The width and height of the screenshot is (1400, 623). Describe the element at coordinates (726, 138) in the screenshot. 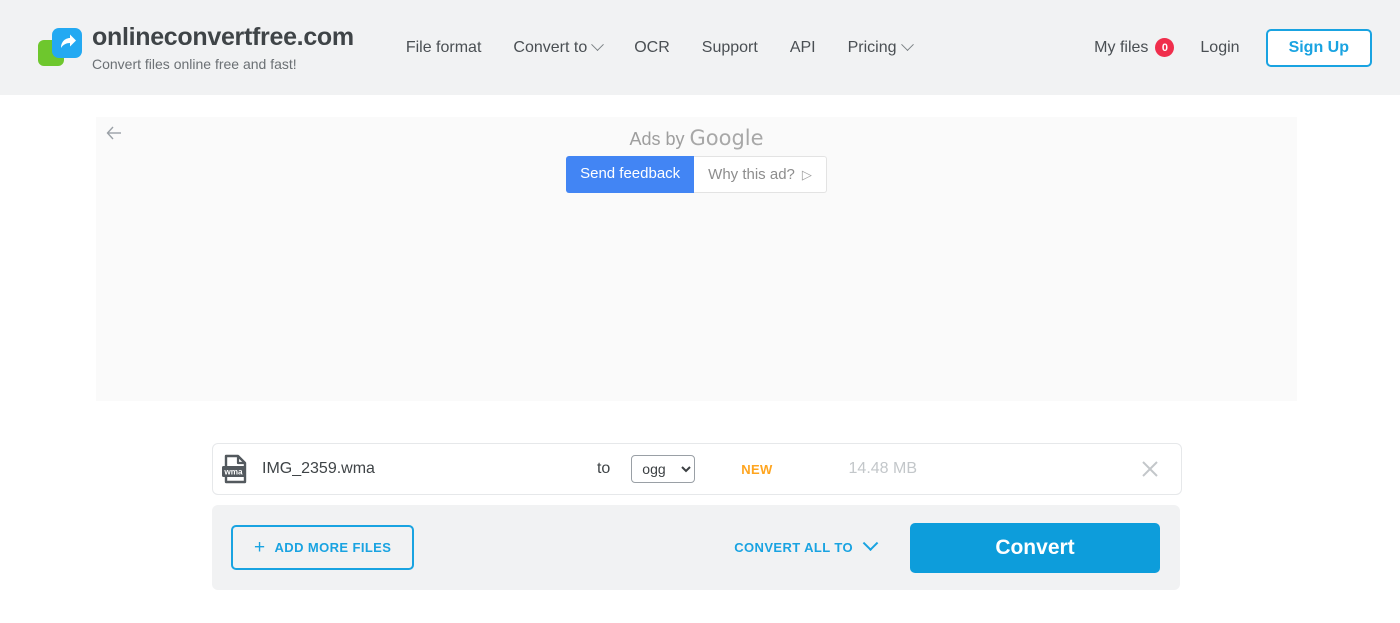

I see `google-wordmark: Google` at that location.